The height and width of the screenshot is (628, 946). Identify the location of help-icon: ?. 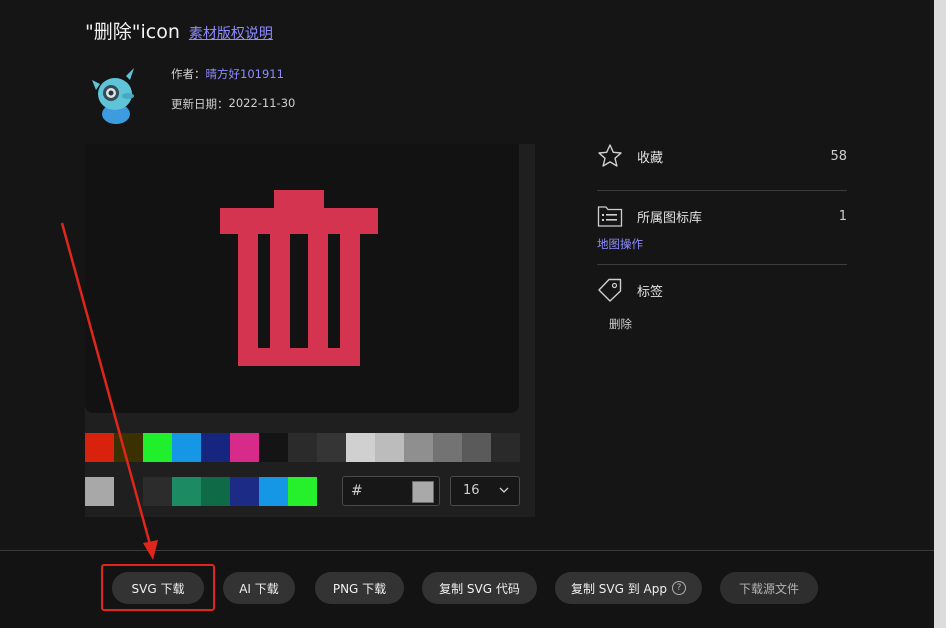
(679, 588).